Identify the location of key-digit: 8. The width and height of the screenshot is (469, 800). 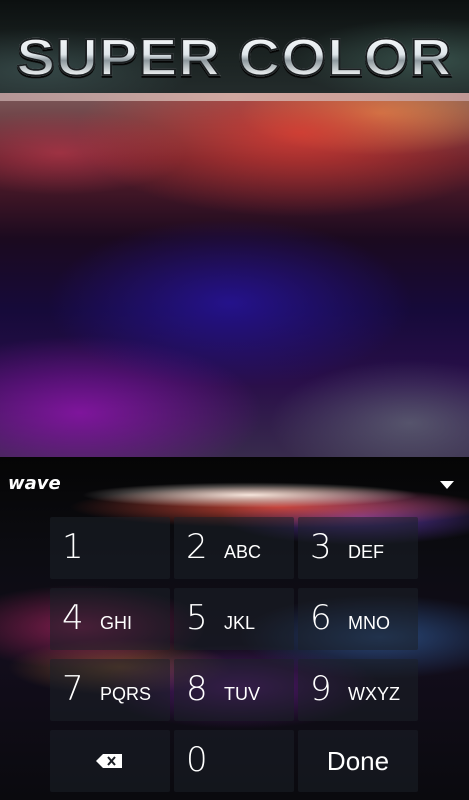
(197, 689).